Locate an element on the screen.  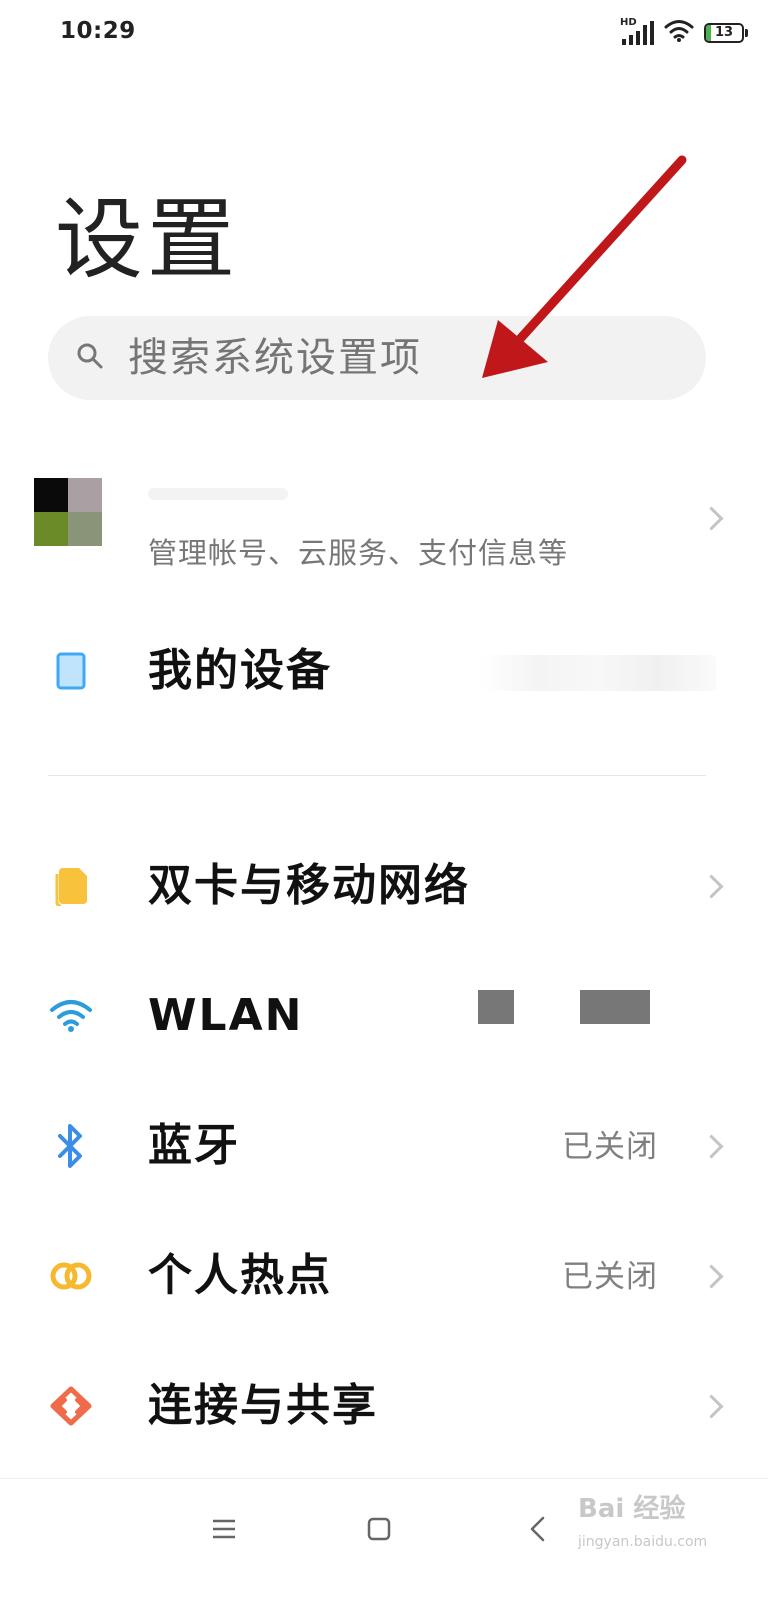
settings-item-dual-sim: 双卡与移动网络 is located at coordinates (384, 885).